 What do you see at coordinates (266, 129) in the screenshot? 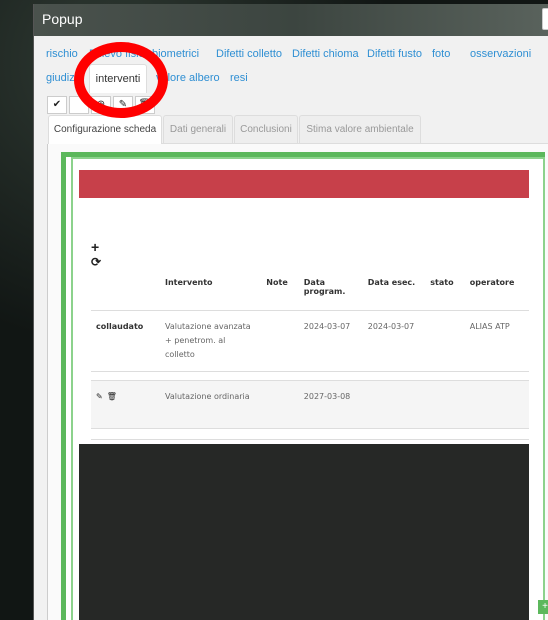
I see `subtab-conclusioni: Conclusioni` at bounding box center [266, 129].